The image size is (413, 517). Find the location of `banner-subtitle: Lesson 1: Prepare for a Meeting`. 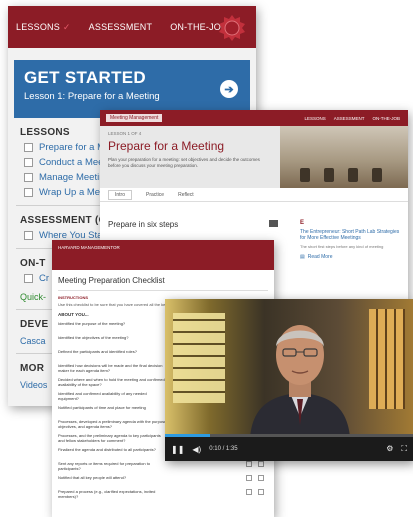

banner-subtitle: Lesson 1: Prepare for a Meeting is located at coordinates (92, 96).